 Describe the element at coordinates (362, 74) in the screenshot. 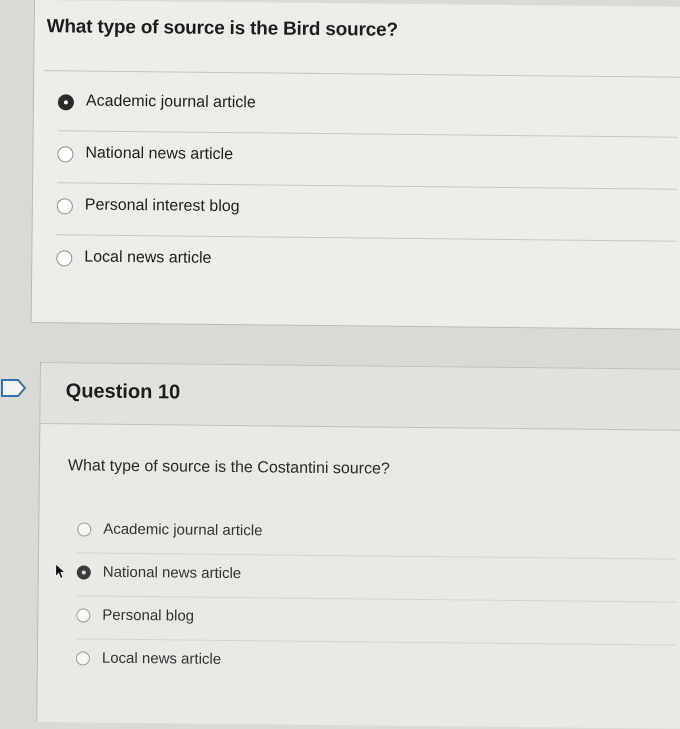

I see `divider` at that location.